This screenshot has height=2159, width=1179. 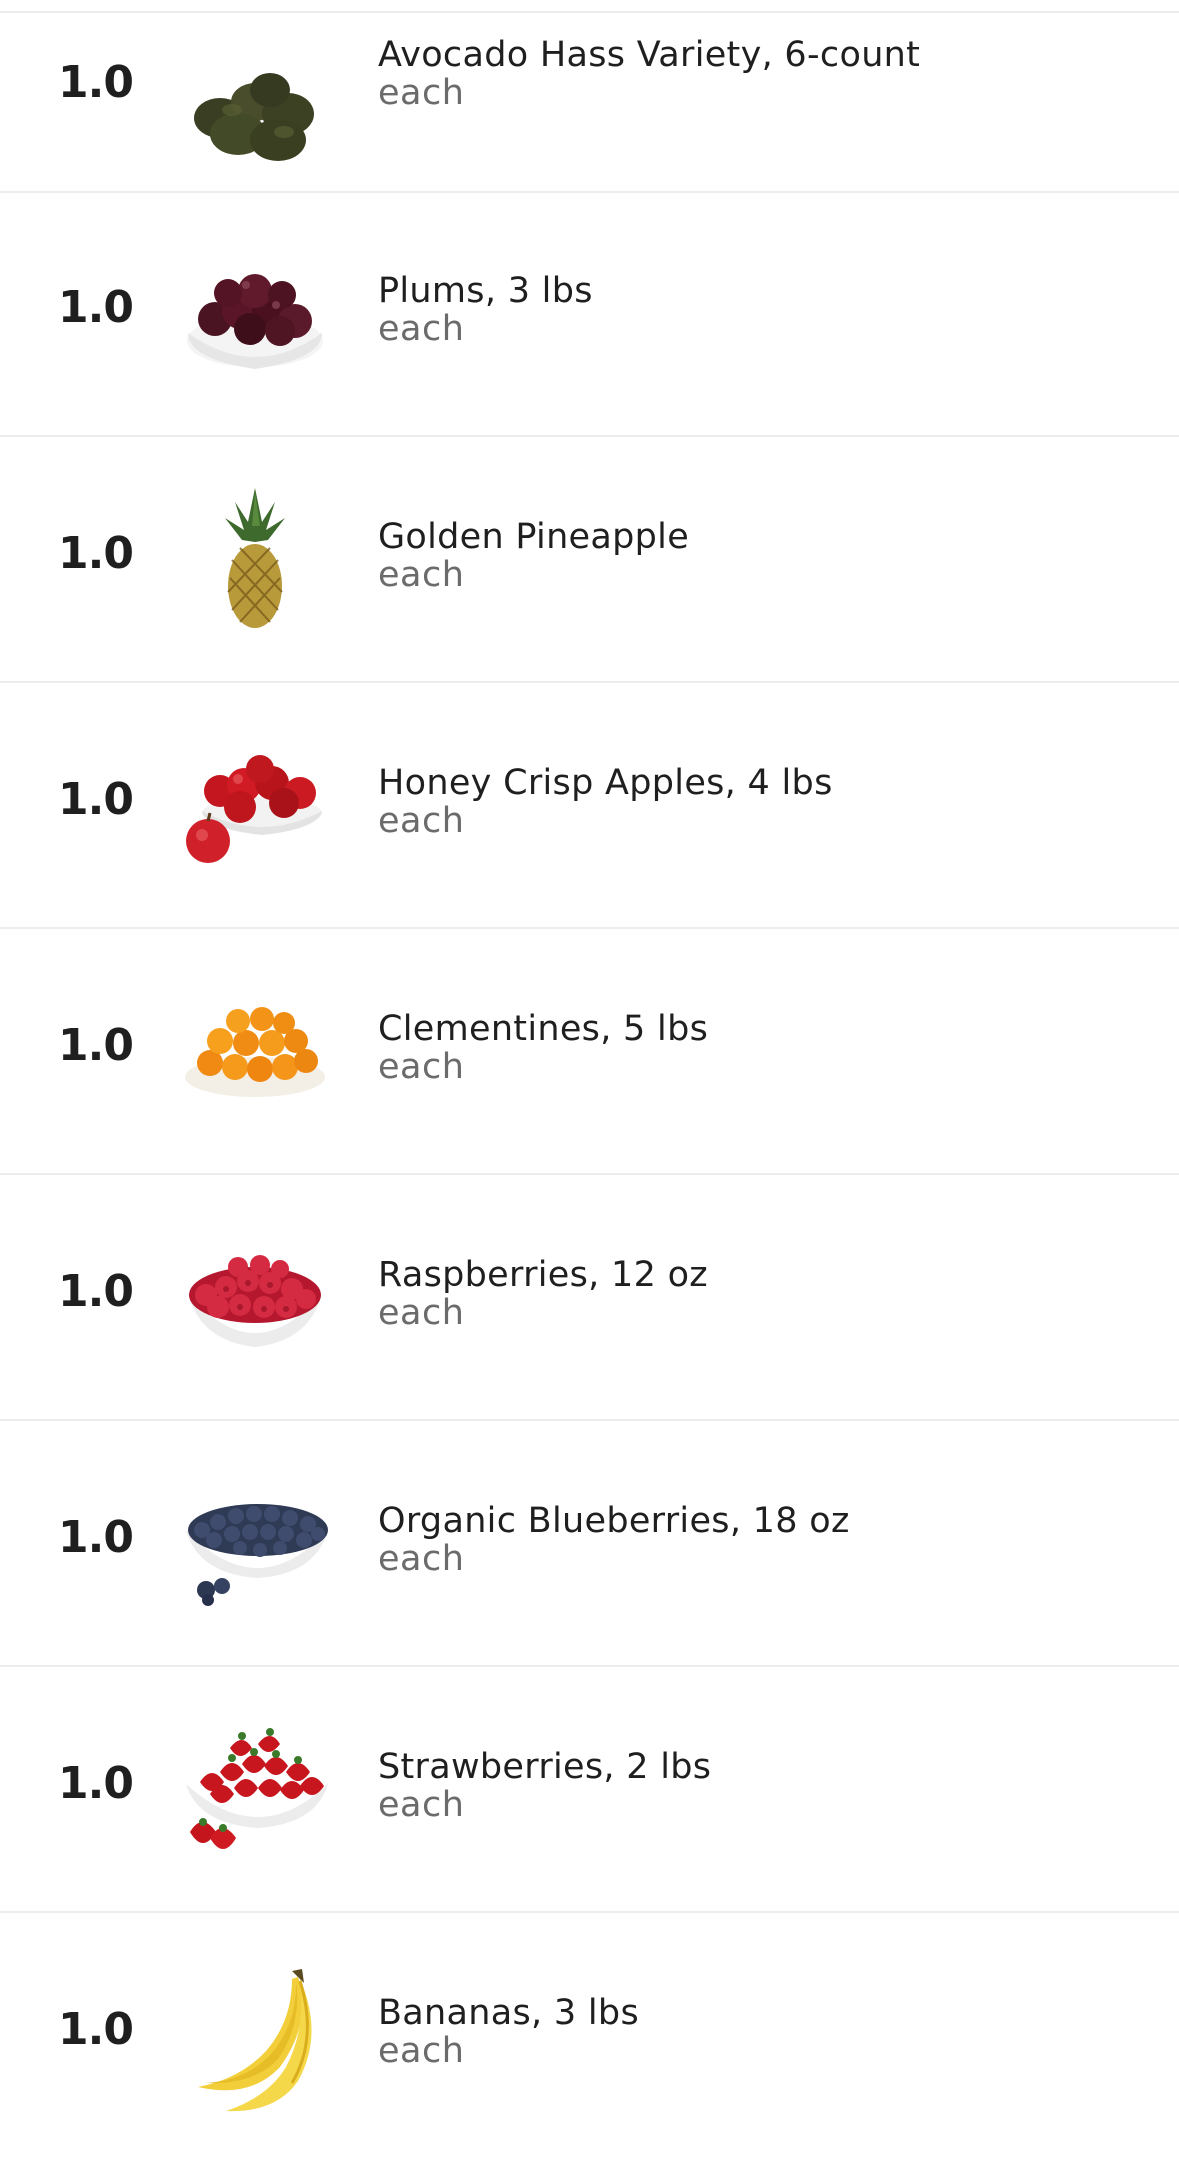 What do you see at coordinates (255, 1298) in the screenshot?
I see `raspberries-icon` at bounding box center [255, 1298].